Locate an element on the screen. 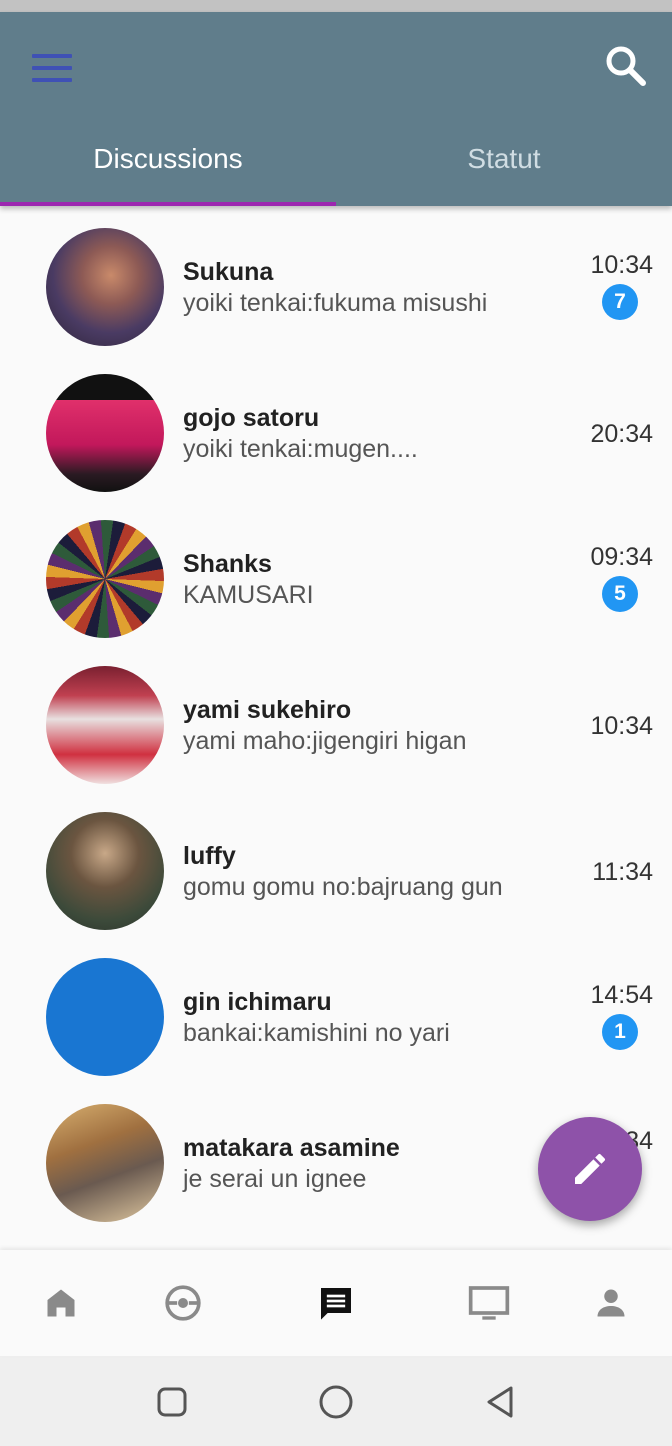 The height and width of the screenshot is (1446, 672). system-back-button is located at coordinates (500, 1402).